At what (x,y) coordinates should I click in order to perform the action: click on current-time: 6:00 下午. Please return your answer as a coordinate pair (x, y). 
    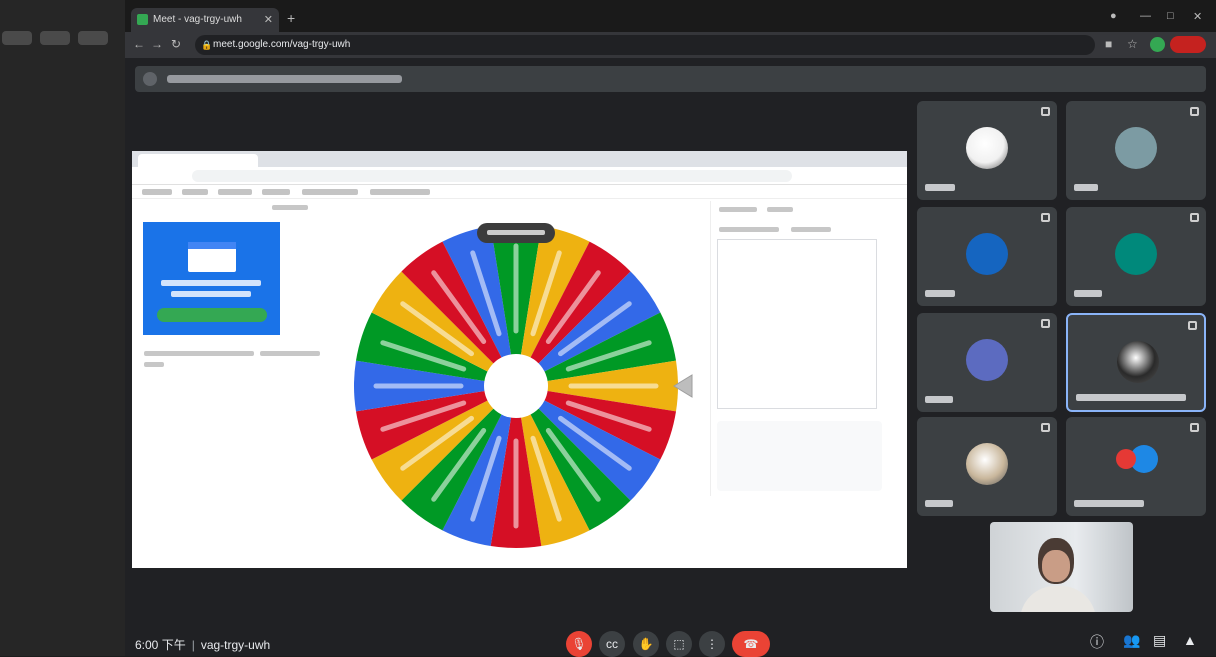
    Looking at the image, I should click on (160, 645).